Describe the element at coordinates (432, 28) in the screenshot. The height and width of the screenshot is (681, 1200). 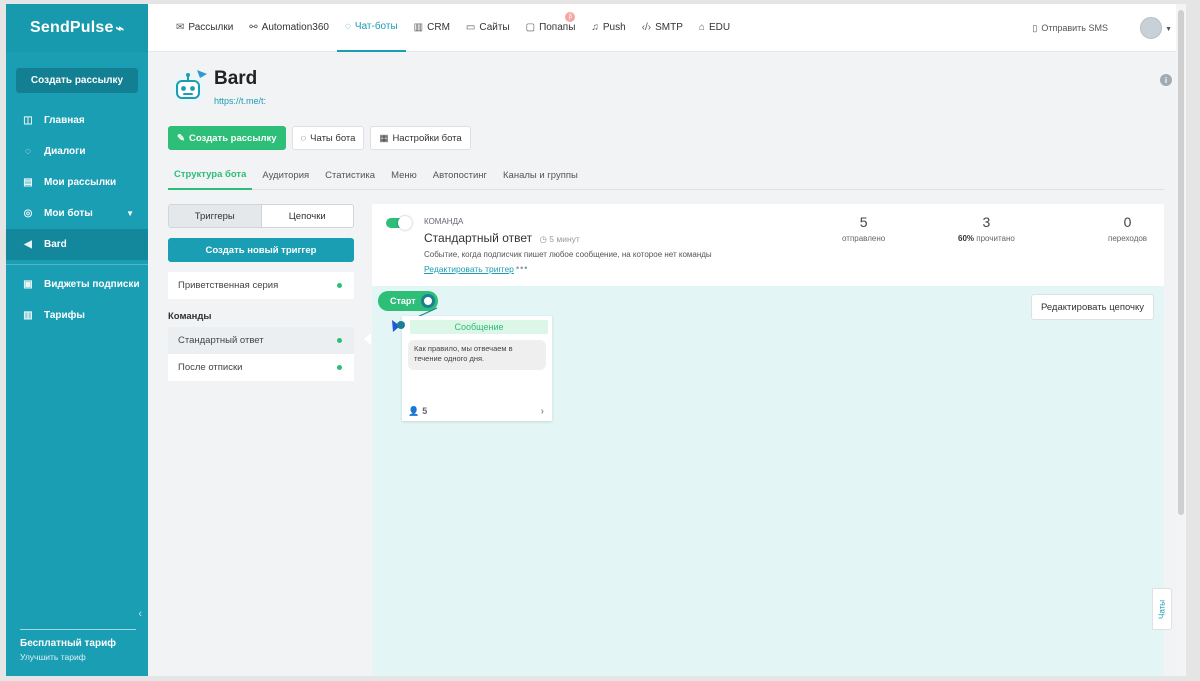
I see `topnav-crm: ▥ CRM` at that location.